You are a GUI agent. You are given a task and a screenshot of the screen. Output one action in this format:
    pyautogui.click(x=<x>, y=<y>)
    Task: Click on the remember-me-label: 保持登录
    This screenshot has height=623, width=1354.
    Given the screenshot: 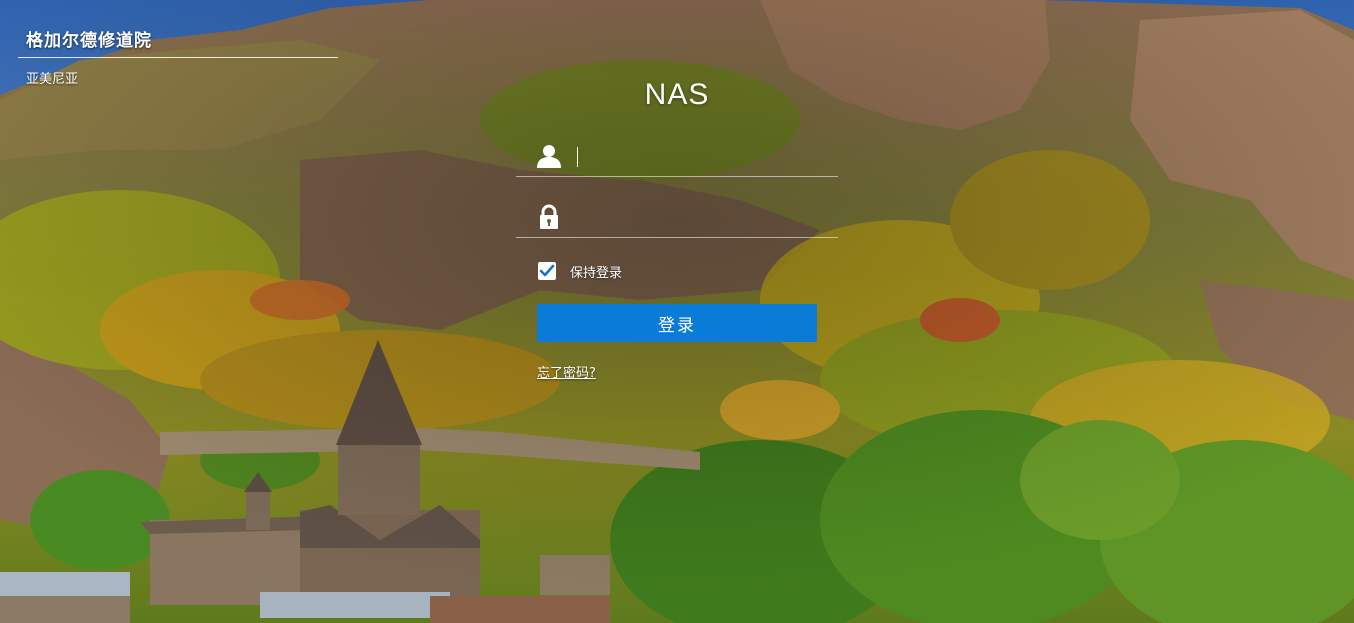 What is the action you would take?
    pyautogui.click(x=596, y=273)
    